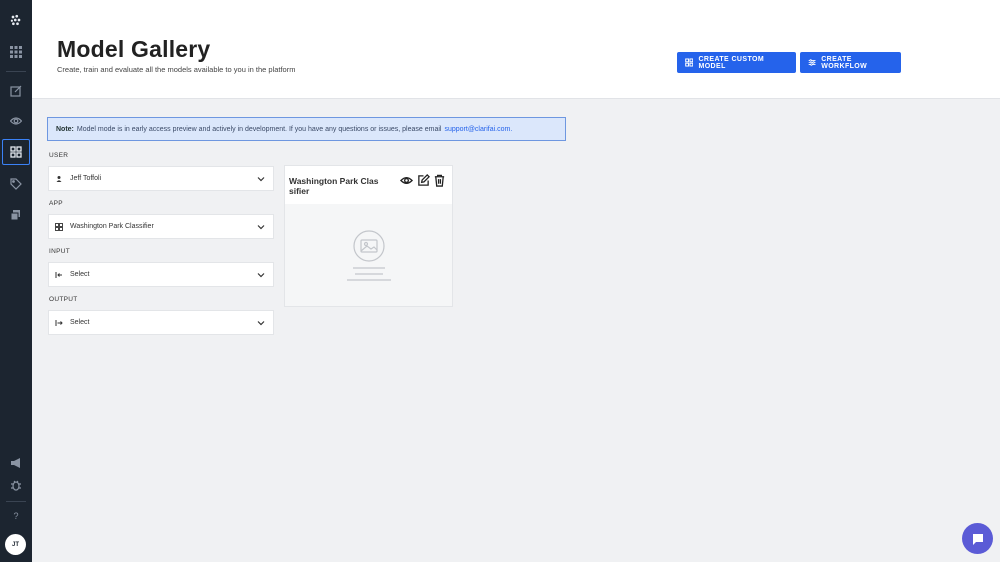 This screenshot has height=562, width=1000. What do you see at coordinates (161, 226) in the screenshot?
I see `app-select: Washington Park Classifier` at bounding box center [161, 226].